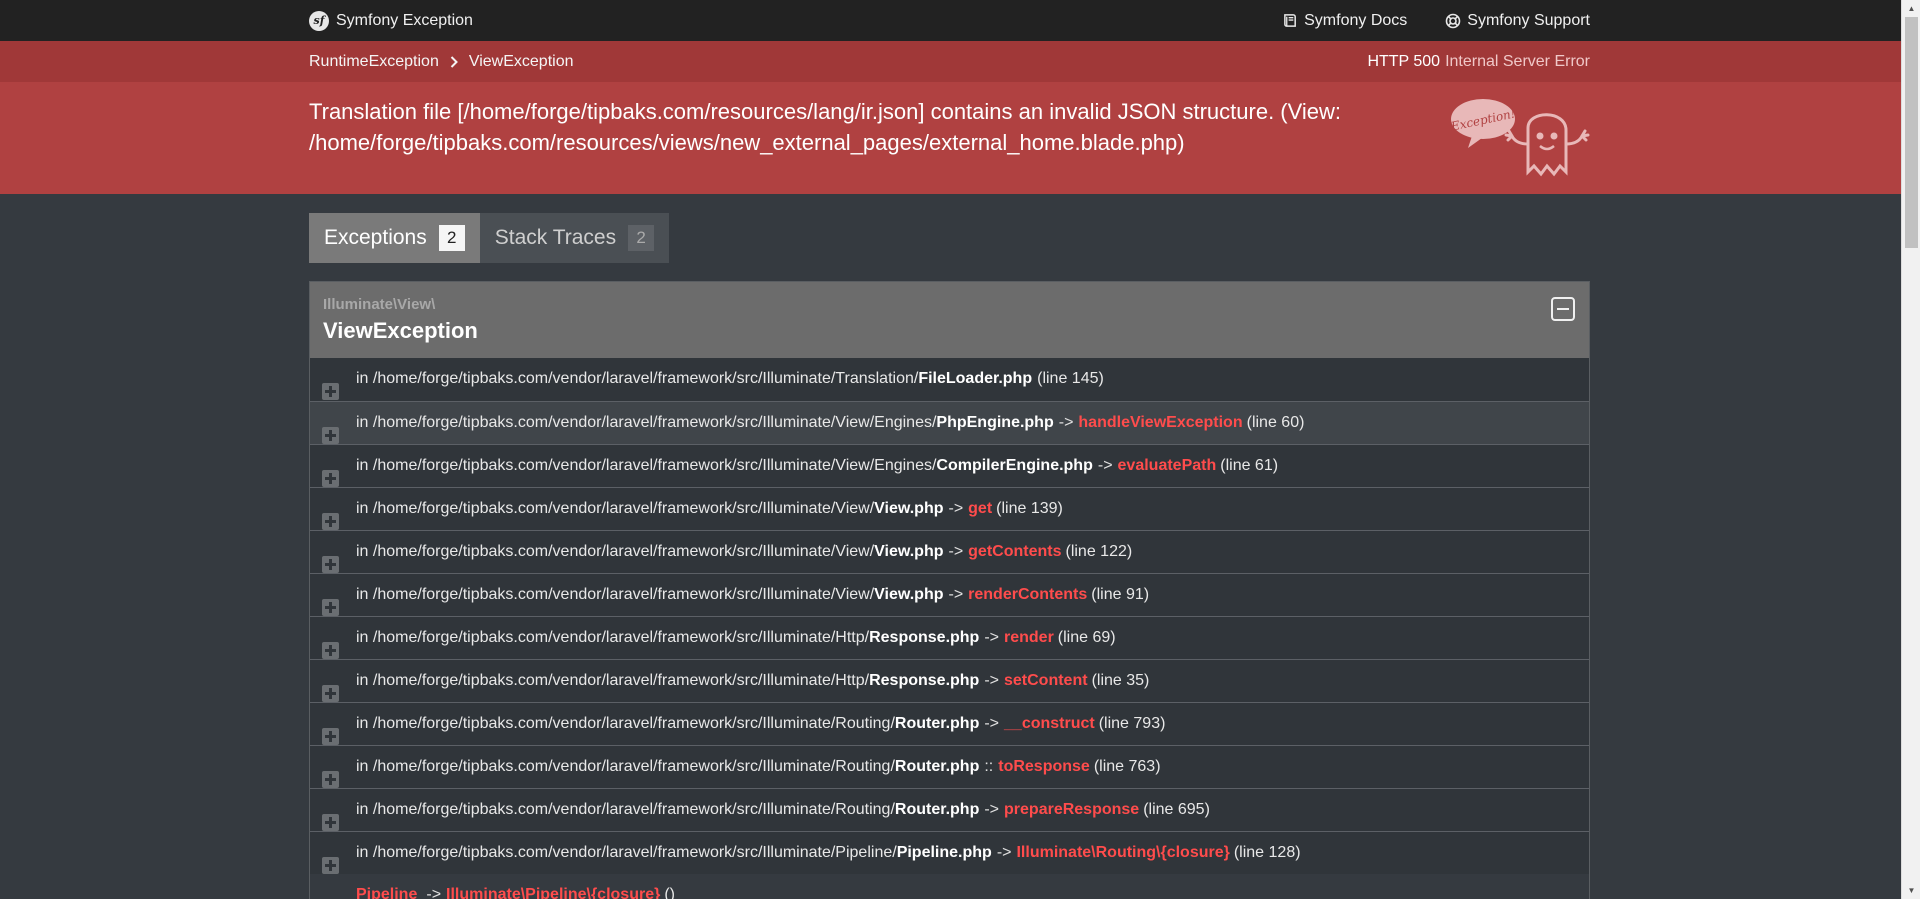  Describe the element at coordinates (1911, 132) in the screenshot. I see `scrollbar-thumb` at that location.